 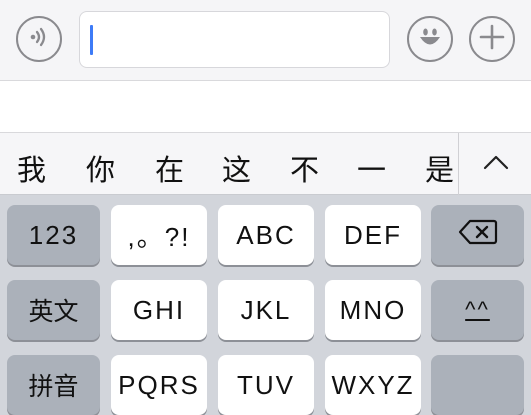 What do you see at coordinates (53, 235) in the screenshot?
I see `key-numbers: 123` at bounding box center [53, 235].